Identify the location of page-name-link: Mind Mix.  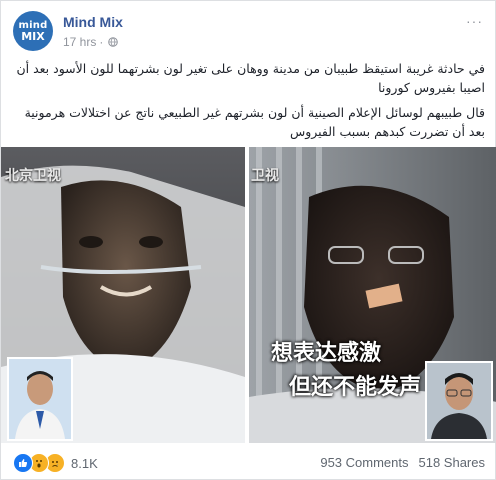
(93, 22).